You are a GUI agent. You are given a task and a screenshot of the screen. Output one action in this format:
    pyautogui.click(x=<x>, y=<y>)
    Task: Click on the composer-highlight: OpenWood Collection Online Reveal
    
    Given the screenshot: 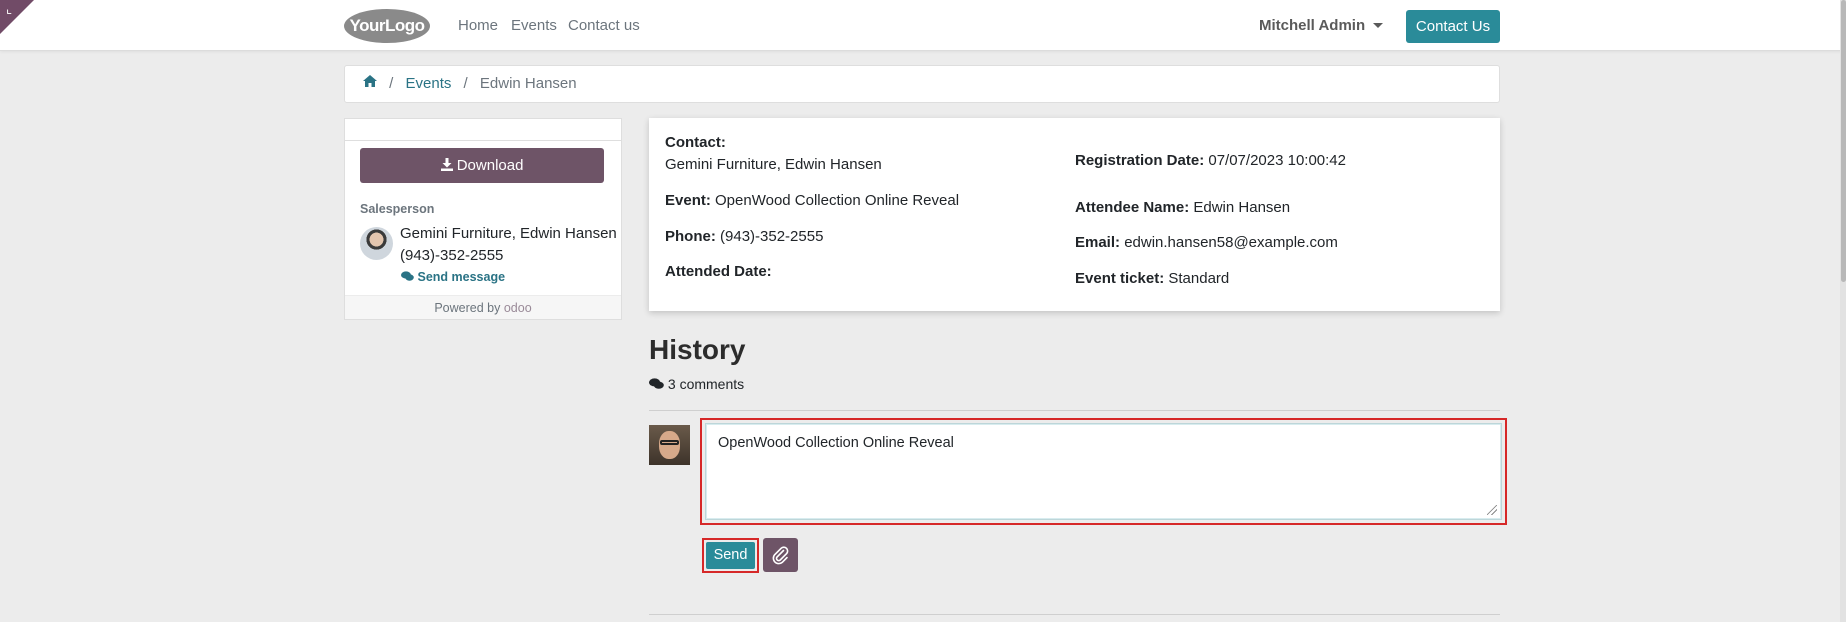 What is the action you would take?
    pyautogui.click(x=1103, y=471)
    